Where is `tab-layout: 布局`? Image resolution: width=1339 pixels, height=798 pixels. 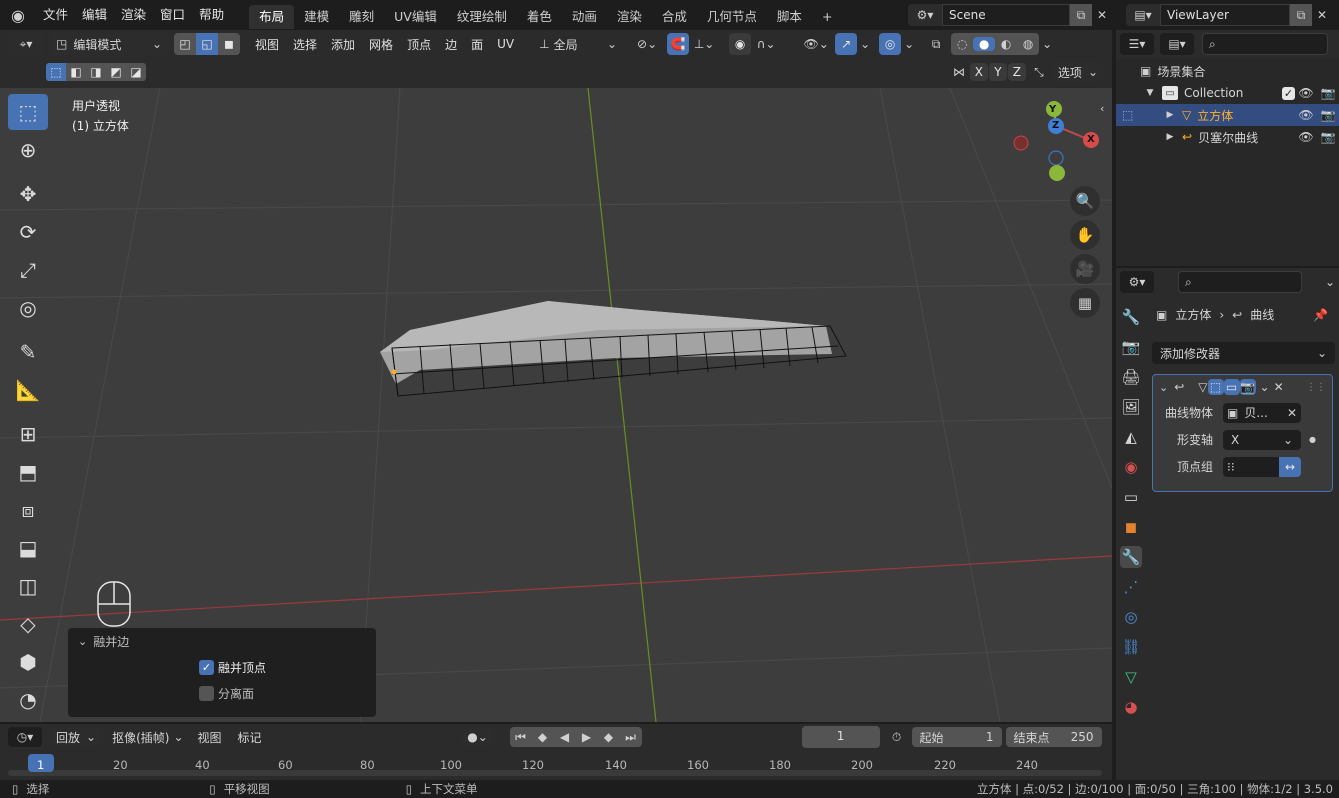
tab-layout: 布局 is located at coordinates (272, 17).